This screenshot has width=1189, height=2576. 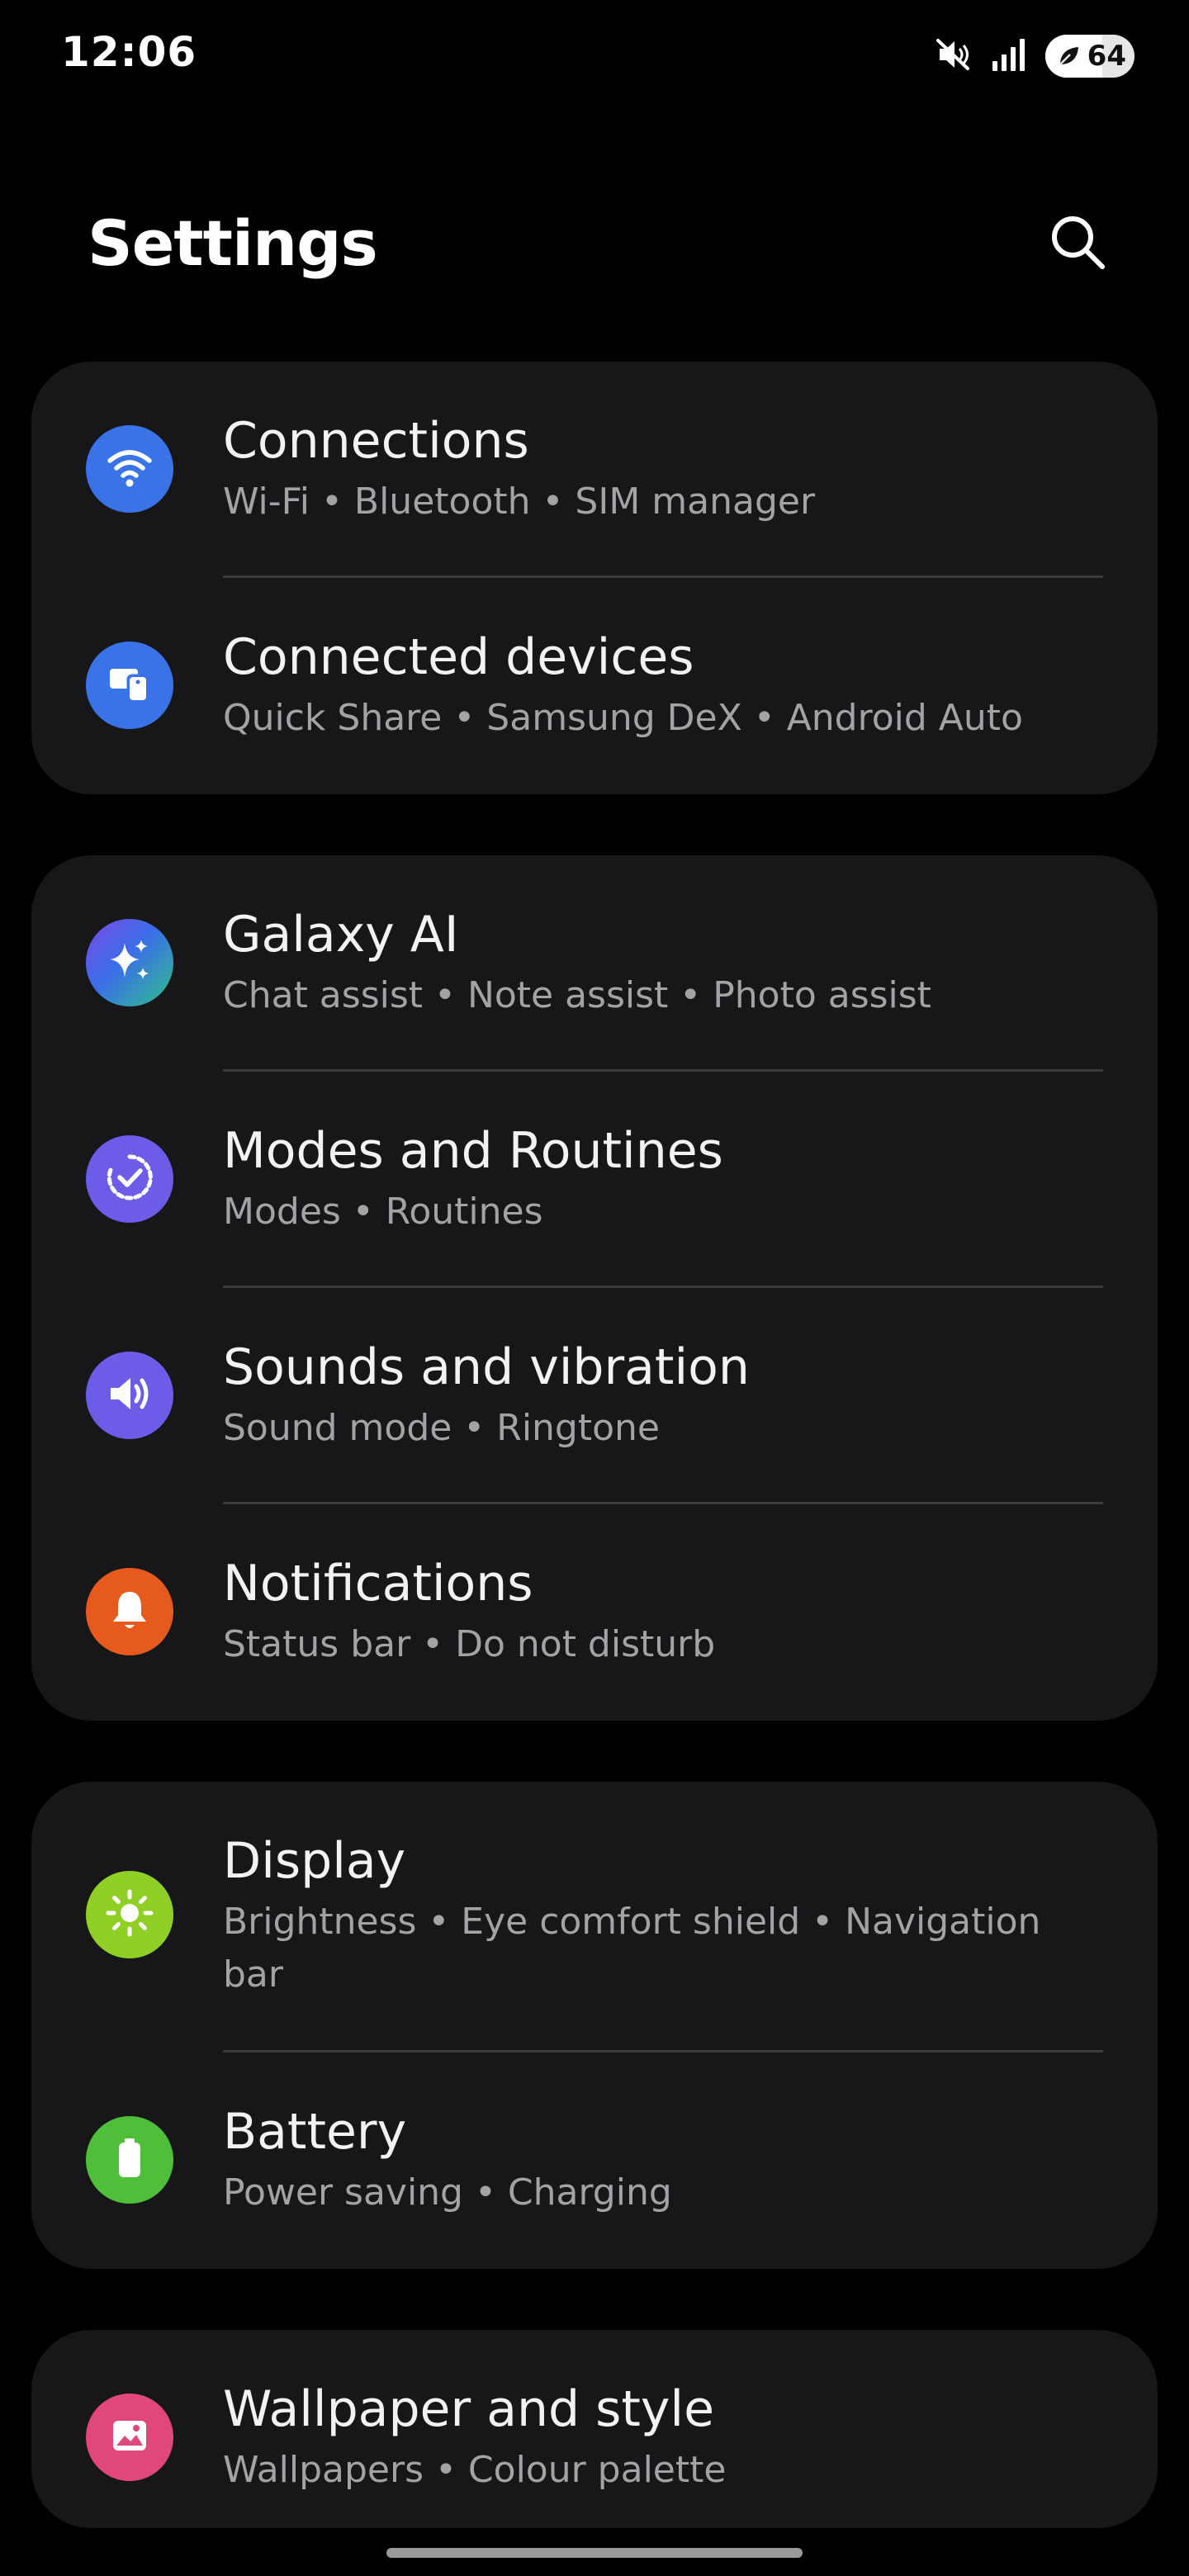 I want to click on sparkle-icon, so click(x=129, y=963).